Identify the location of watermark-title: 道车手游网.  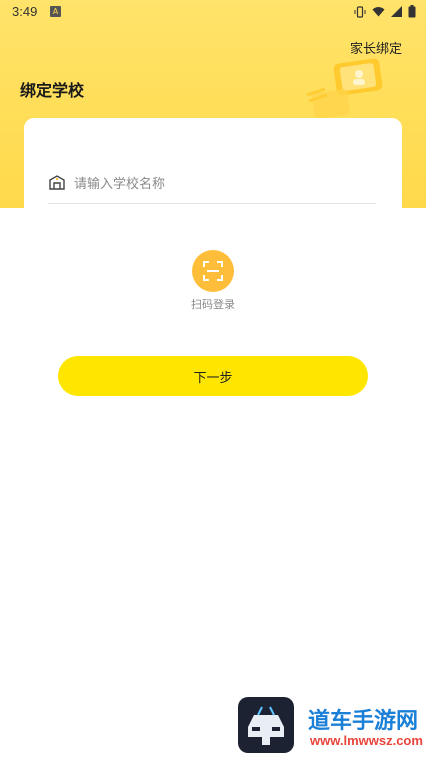
(363, 721).